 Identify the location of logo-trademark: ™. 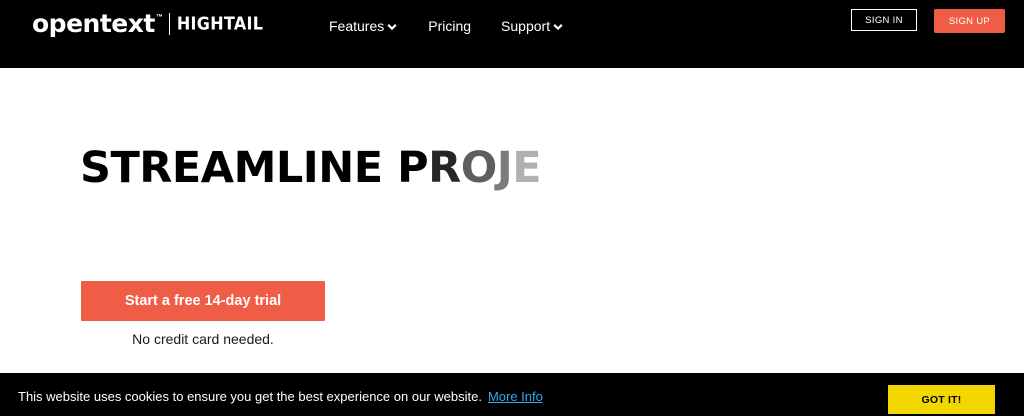
(159, 17).